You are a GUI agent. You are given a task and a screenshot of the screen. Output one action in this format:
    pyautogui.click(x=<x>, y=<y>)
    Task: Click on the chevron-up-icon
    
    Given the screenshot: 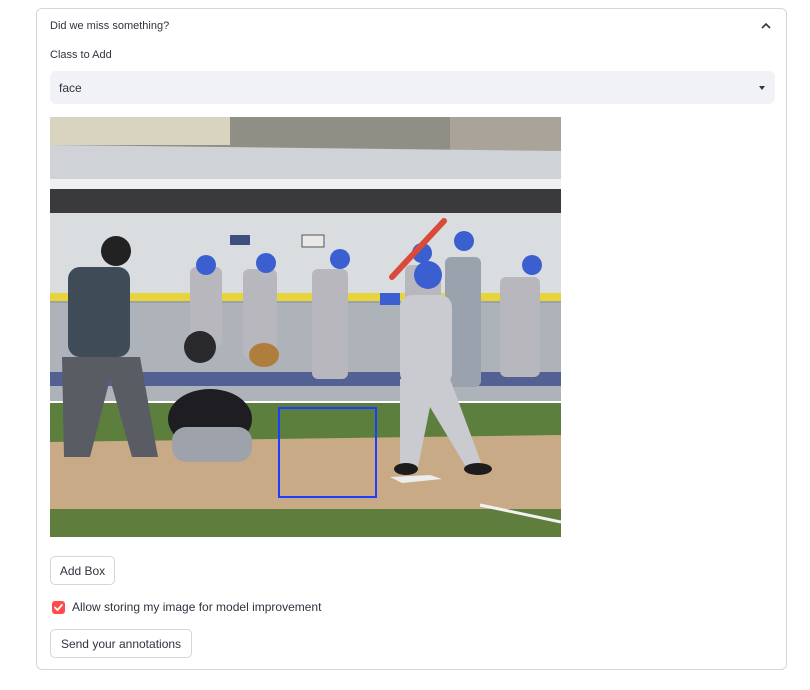 What is the action you would take?
    pyautogui.click(x=766, y=26)
    